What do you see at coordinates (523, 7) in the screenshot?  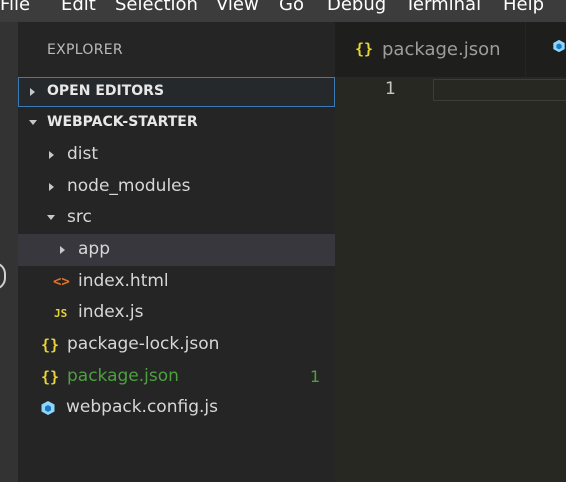 I see `menu-help: Help` at bounding box center [523, 7].